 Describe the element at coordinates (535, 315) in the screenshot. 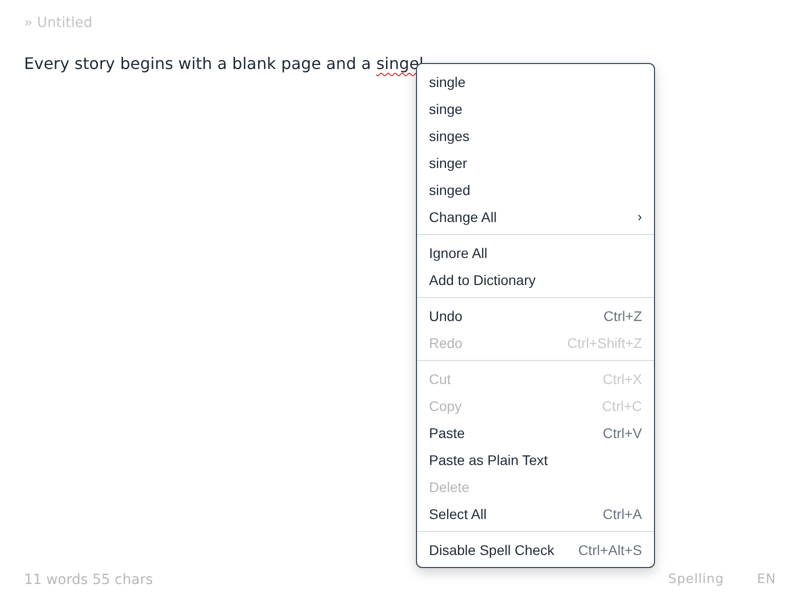

I see `menu-item: Undo Ctrl+Z` at that location.